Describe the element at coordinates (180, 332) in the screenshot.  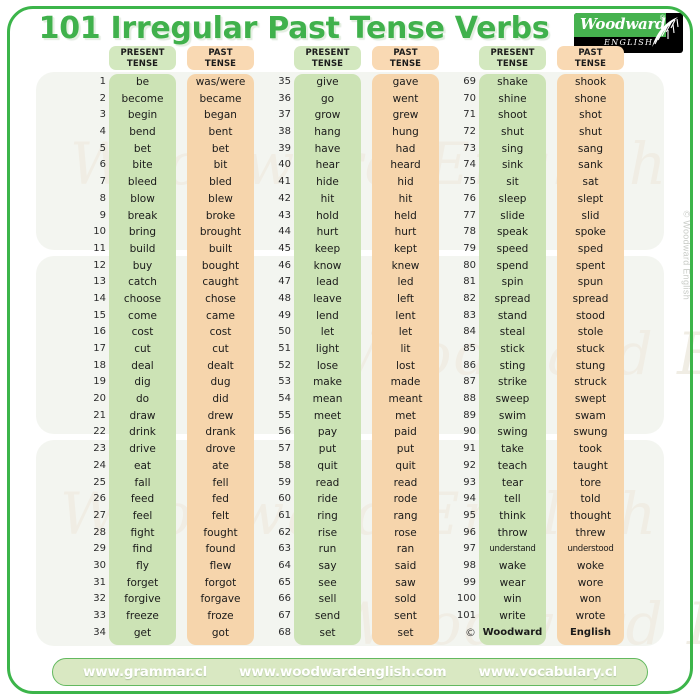
I see `table-row: 16 cost cost` at that location.